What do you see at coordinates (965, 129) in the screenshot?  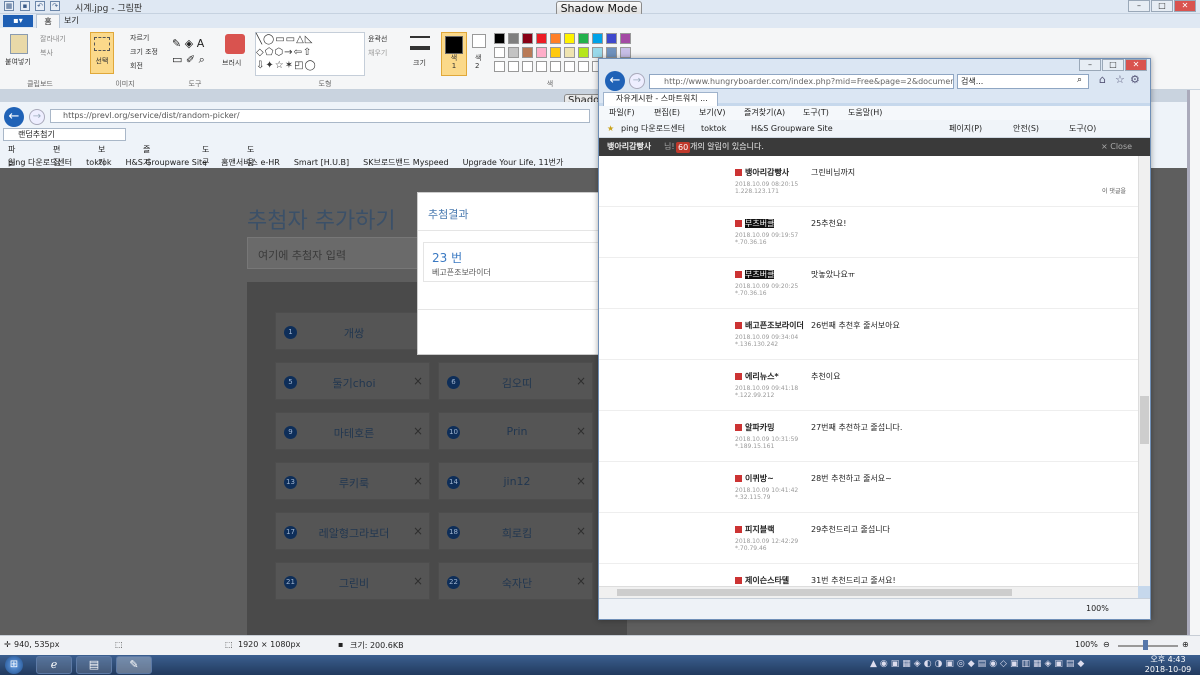 I see `command-button: 페이지(P)` at bounding box center [965, 129].